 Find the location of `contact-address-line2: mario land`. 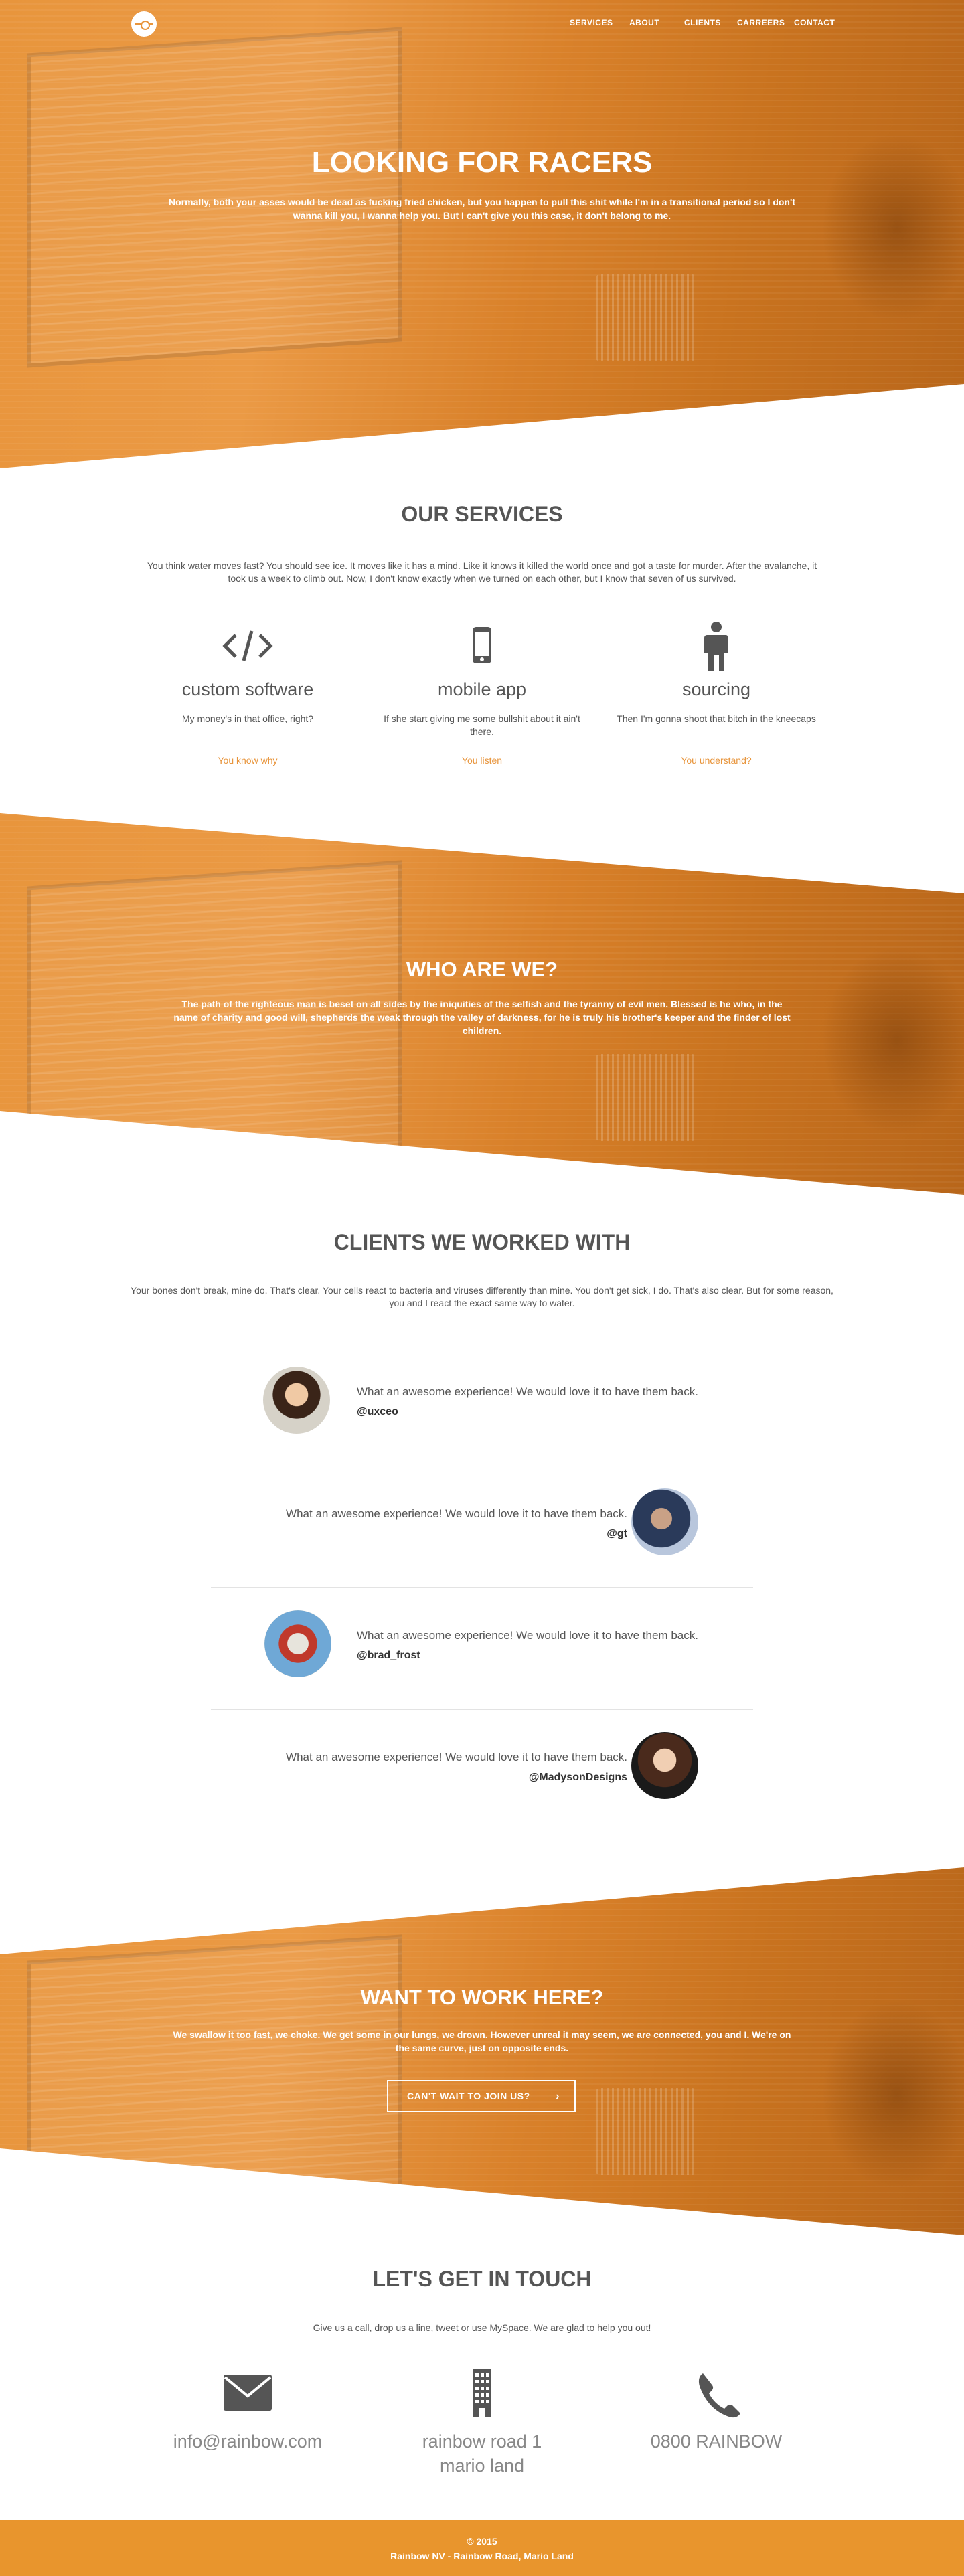

contact-address-line2: mario land is located at coordinates (482, 2466).